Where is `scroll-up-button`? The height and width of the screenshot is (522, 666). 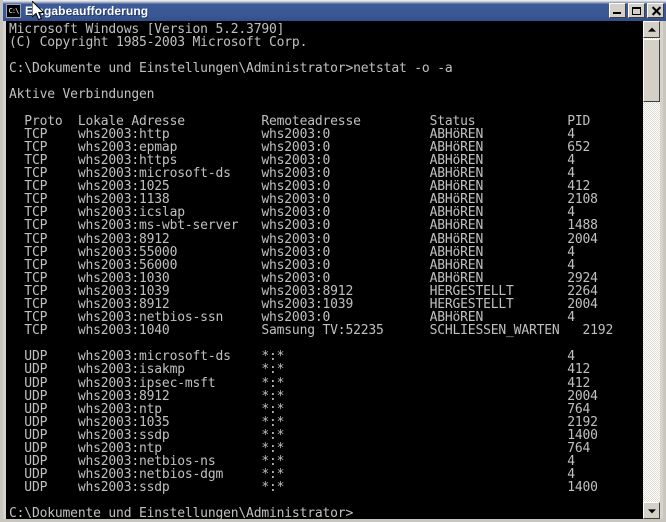 scroll-up-button is located at coordinates (651, 29).